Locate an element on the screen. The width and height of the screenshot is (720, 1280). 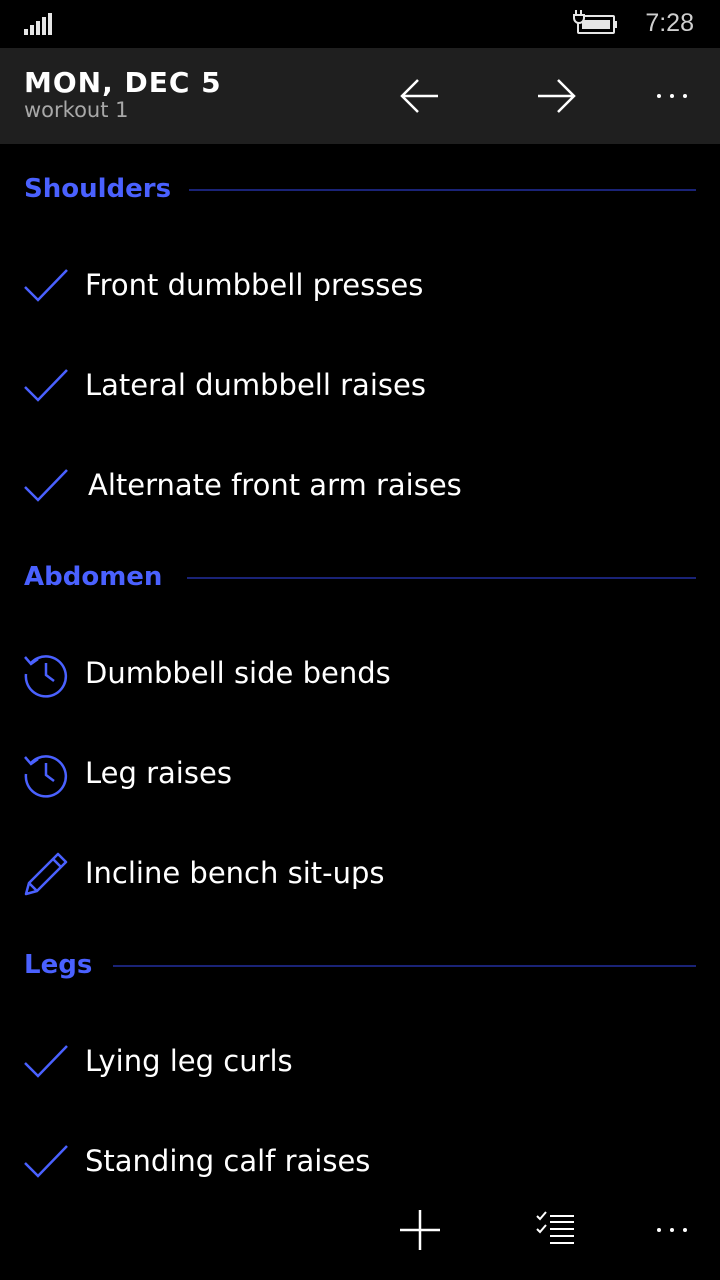
page-header: MON, DEC 5 workout 1 is located at coordinates (360, 96).